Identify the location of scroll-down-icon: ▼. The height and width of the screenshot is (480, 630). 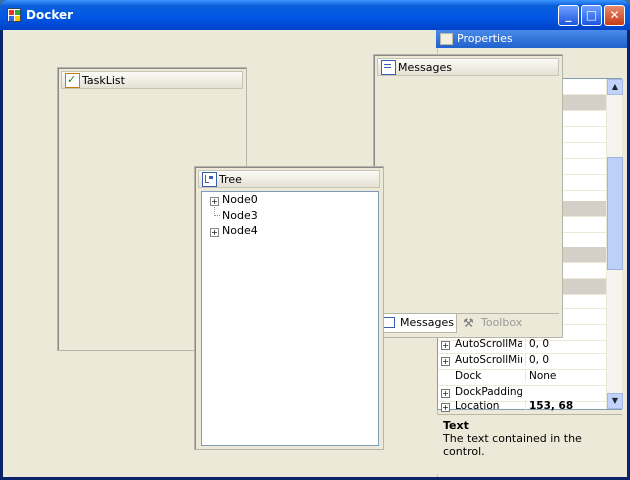
(615, 401).